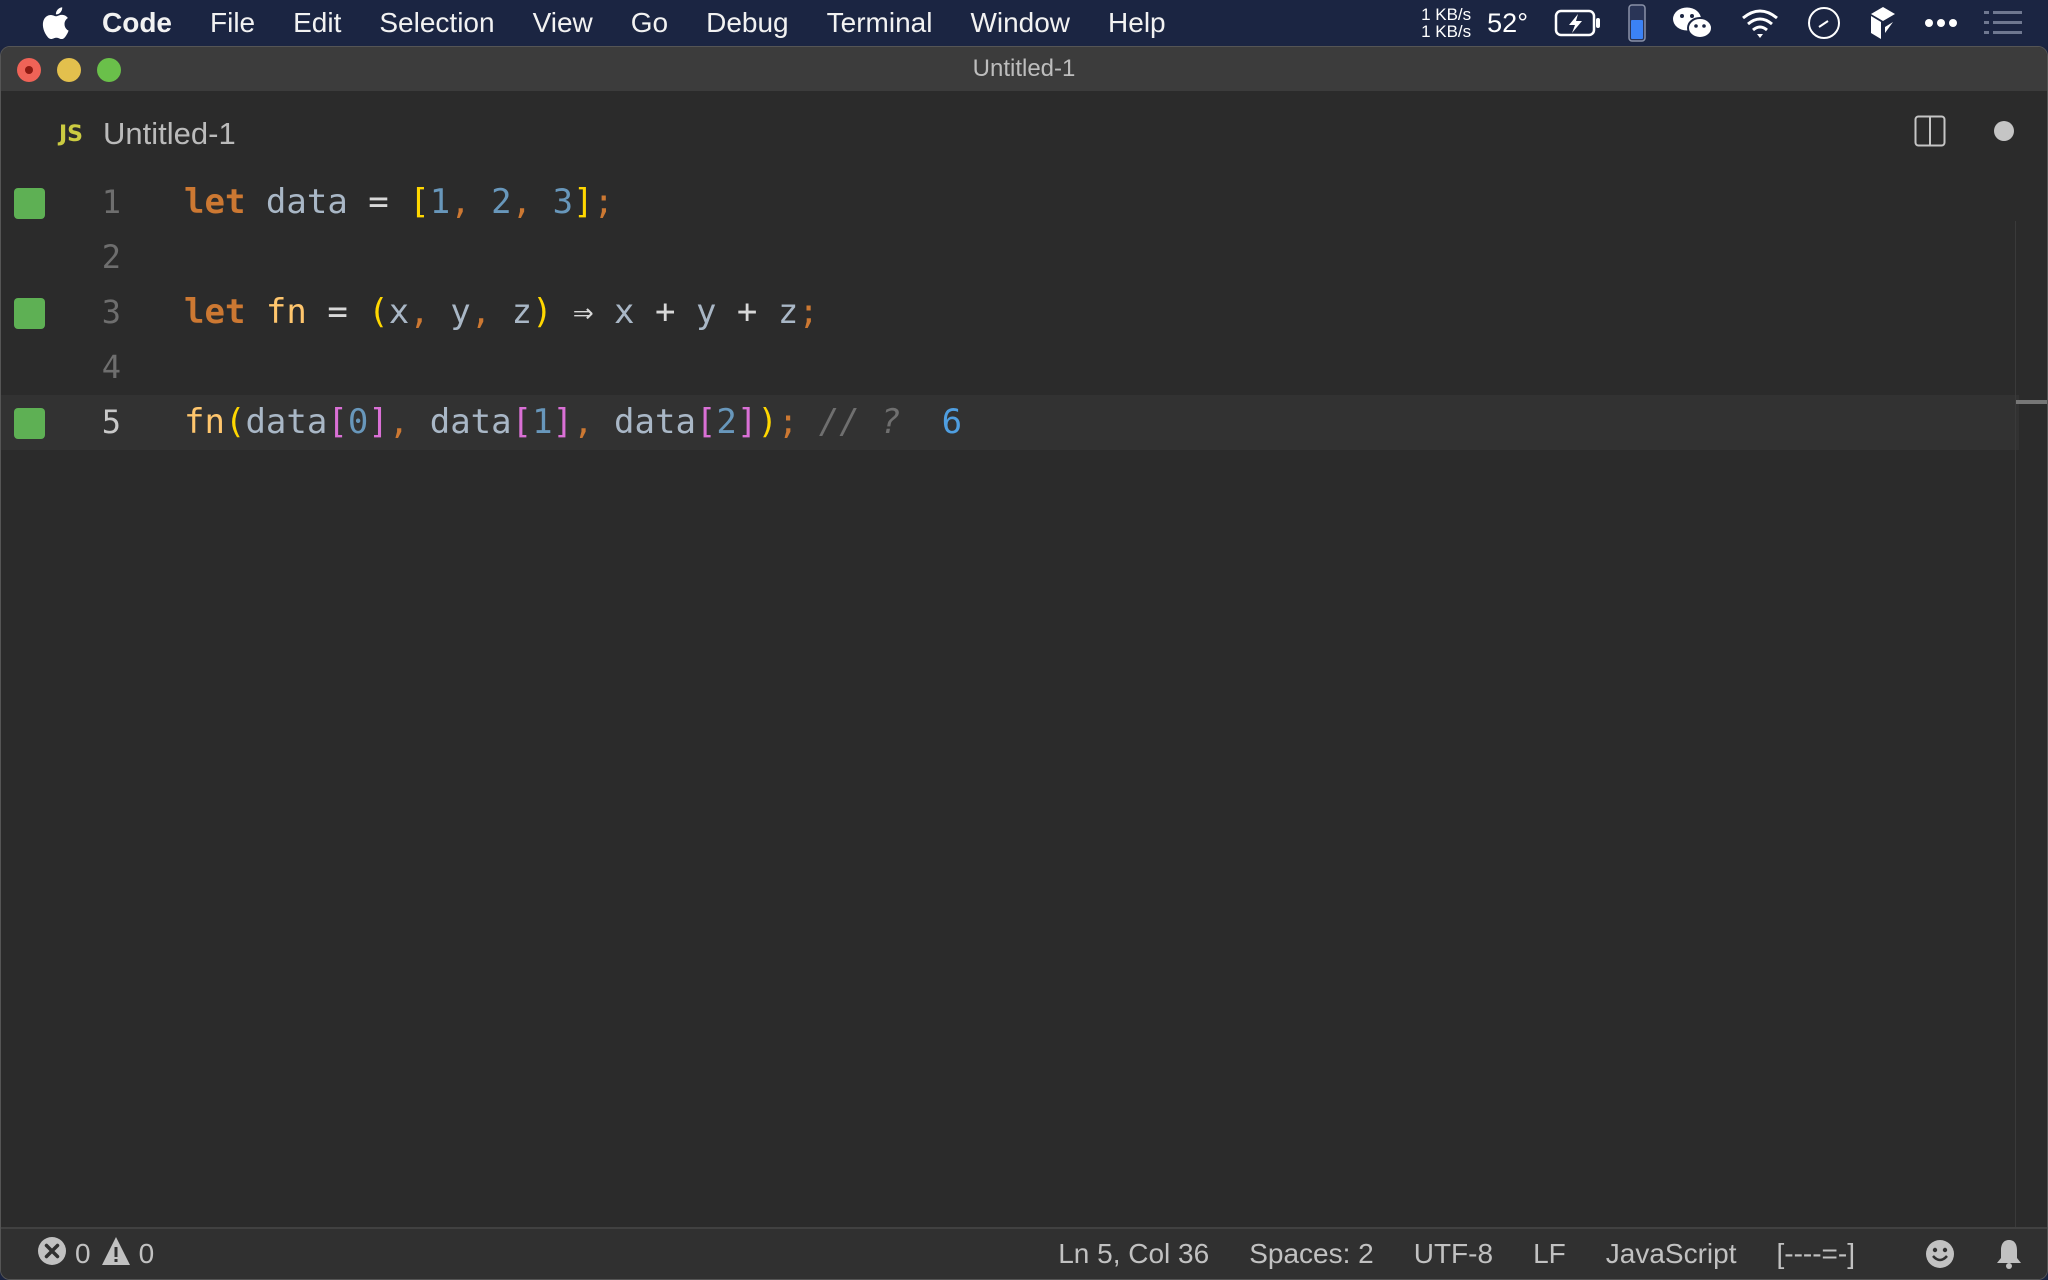 Image resolution: width=2048 pixels, height=1280 pixels. Describe the element at coordinates (169, 133) in the screenshot. I see `tab-label: Untitled-1` at that location.